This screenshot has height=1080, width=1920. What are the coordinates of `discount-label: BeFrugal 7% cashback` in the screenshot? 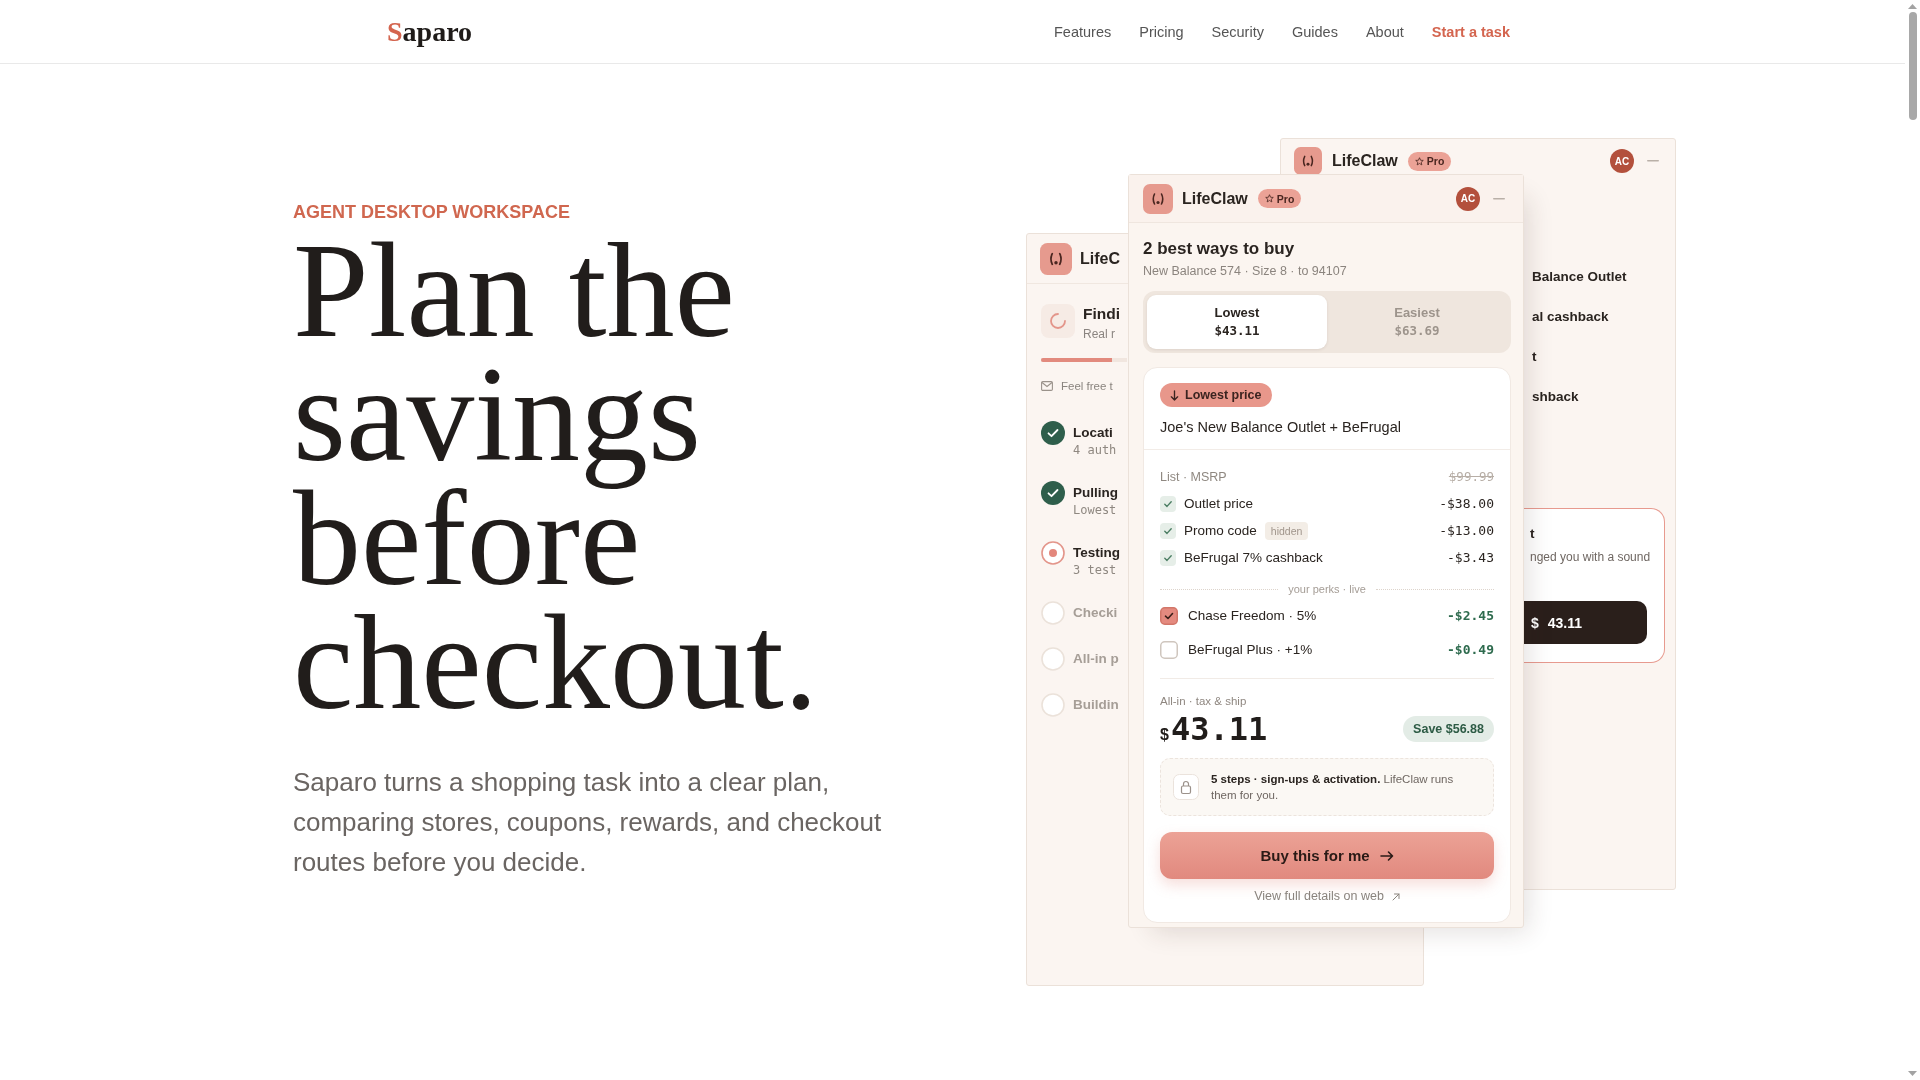 It's located at (1253, 557).